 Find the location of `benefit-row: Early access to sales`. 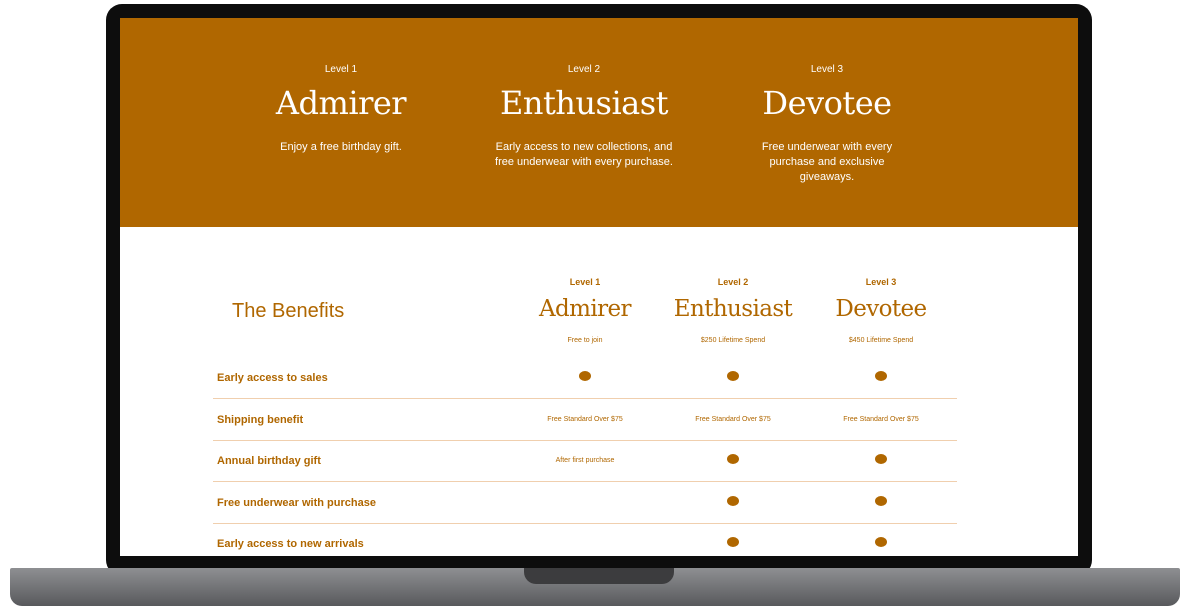

benefit-row: Early access to sales is located at coordinates (585, 378).